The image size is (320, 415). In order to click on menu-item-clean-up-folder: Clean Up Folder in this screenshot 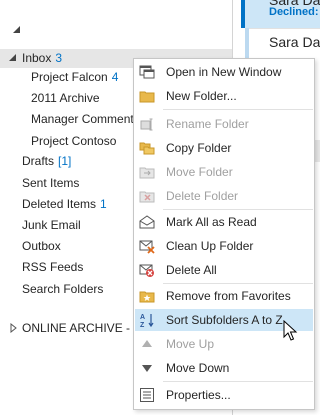, I will do `click(224, 246)`.